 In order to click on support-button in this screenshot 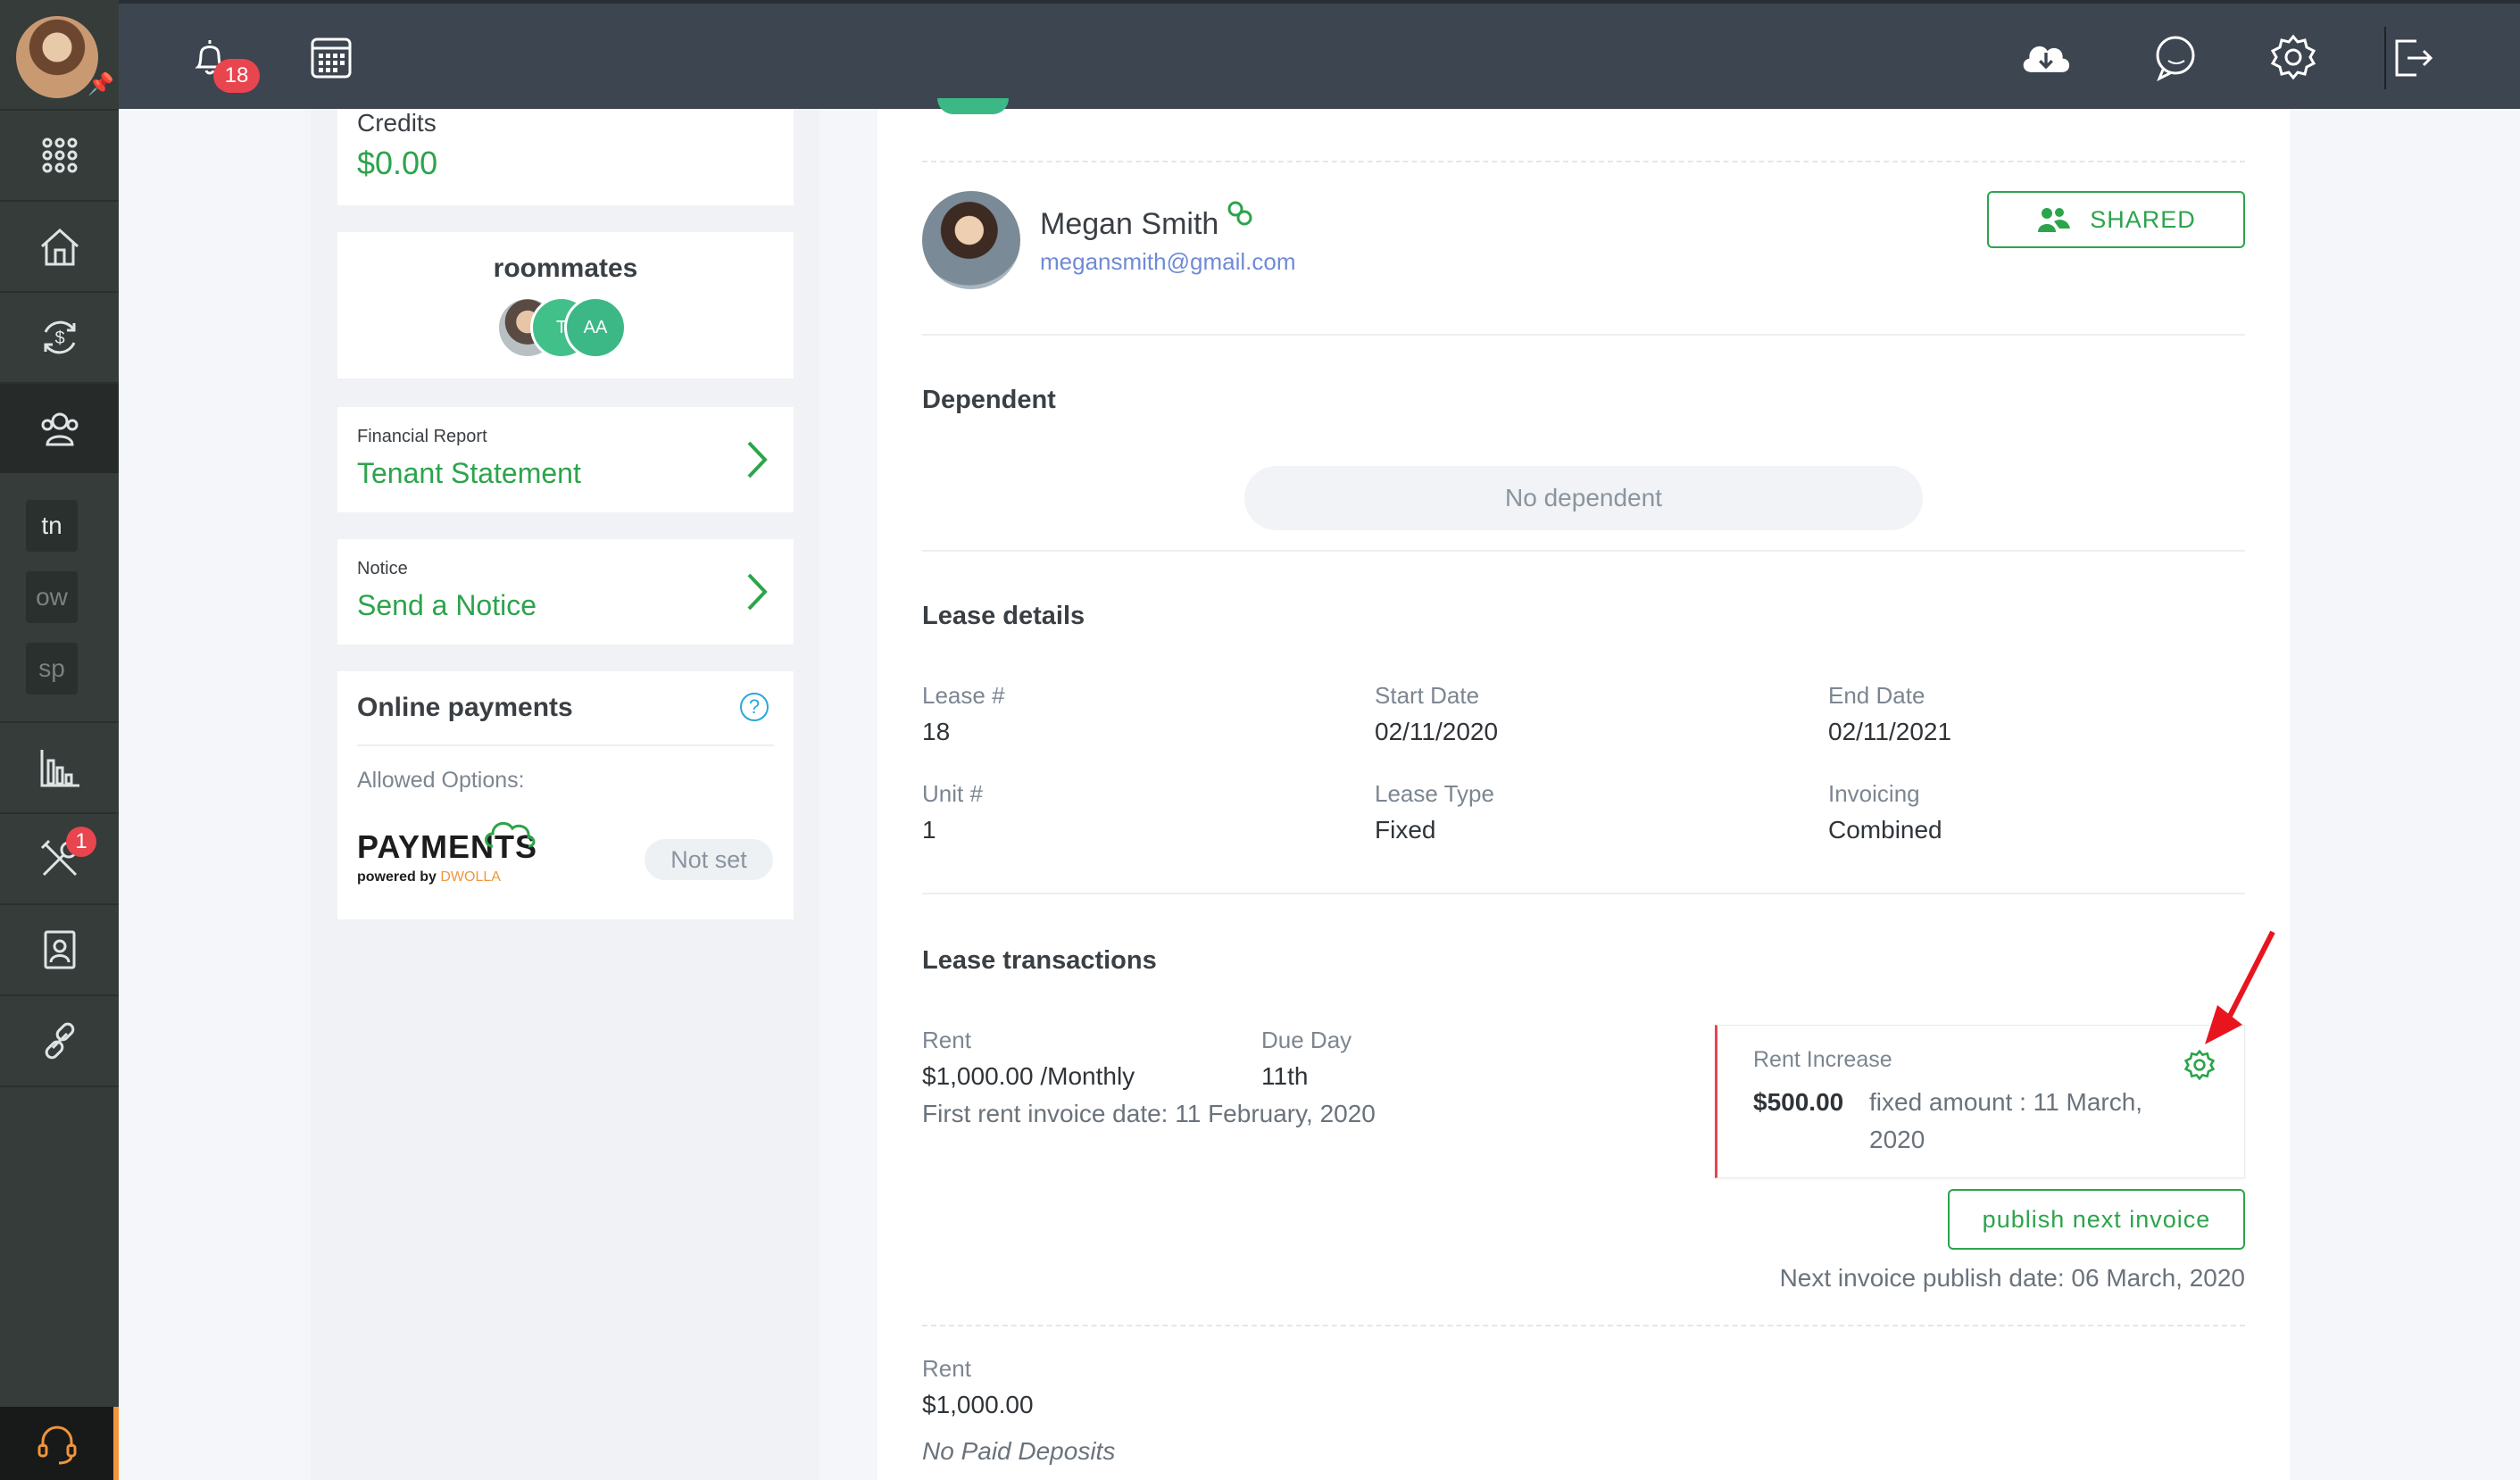, I will do `click(60, 1443)`.